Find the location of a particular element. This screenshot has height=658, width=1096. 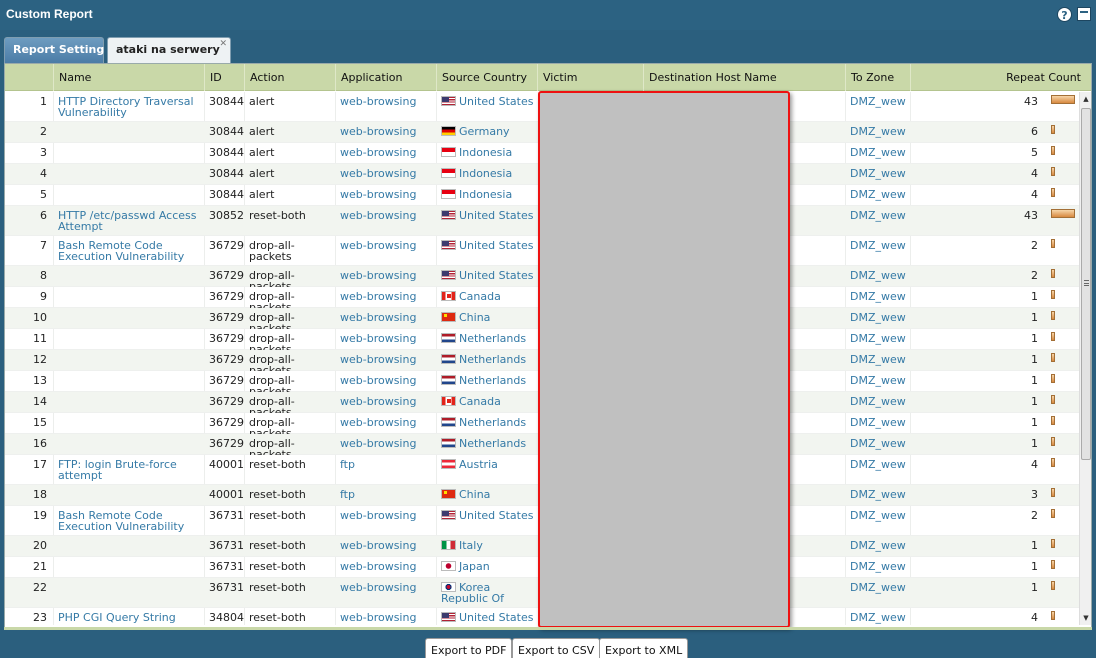

column-header-name: Name is located at coordinates (128, 77).